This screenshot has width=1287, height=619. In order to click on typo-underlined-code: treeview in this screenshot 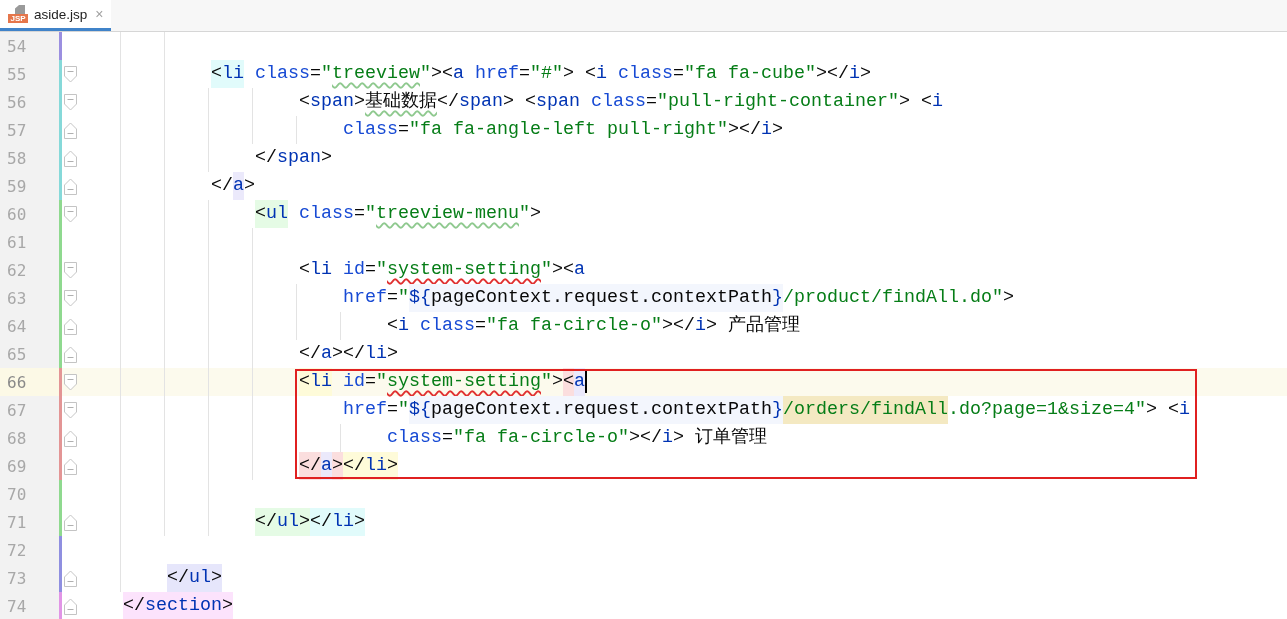, I will do `click(376, 74)`.